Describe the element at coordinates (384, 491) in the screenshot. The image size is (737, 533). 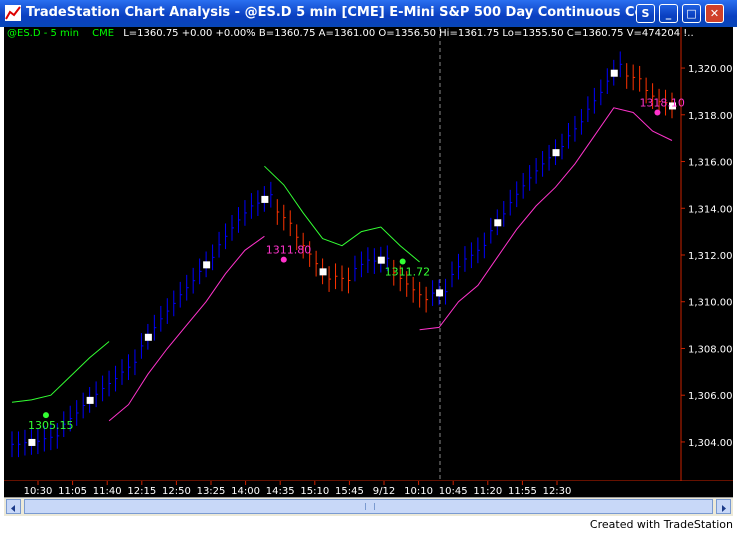
I see `time-tick-label: 9/12` at that location.